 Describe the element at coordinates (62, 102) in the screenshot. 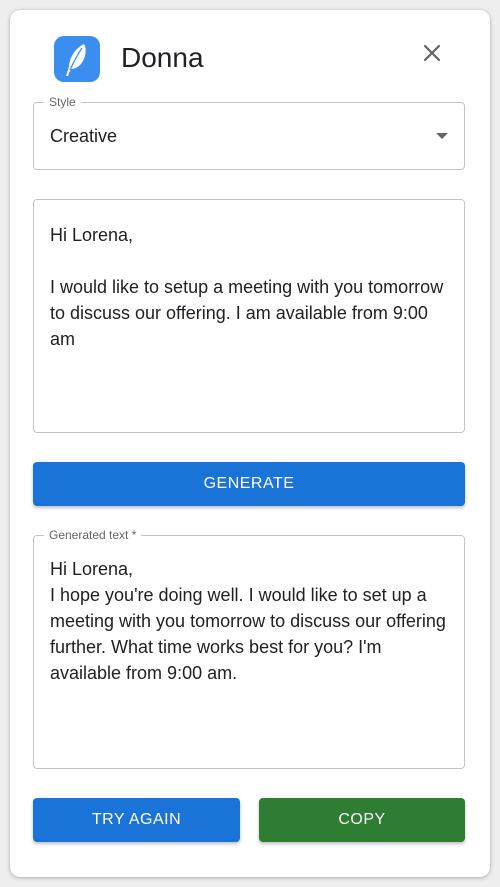

I see `style-select-label: Style` at that location.